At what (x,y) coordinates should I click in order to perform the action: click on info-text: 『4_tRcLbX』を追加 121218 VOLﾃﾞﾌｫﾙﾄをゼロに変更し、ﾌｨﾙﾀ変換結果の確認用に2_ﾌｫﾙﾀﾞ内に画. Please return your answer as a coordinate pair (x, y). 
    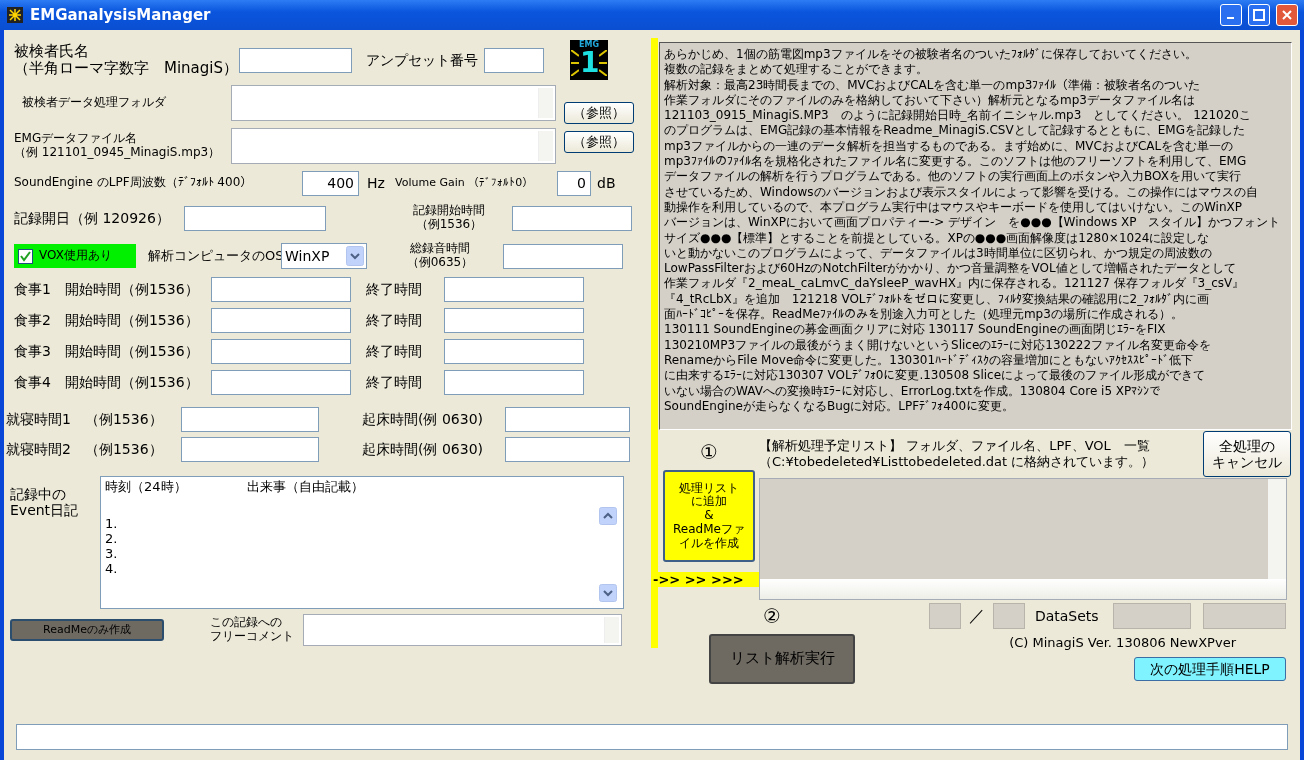
    Looking at the image, I should click on (937, 299).